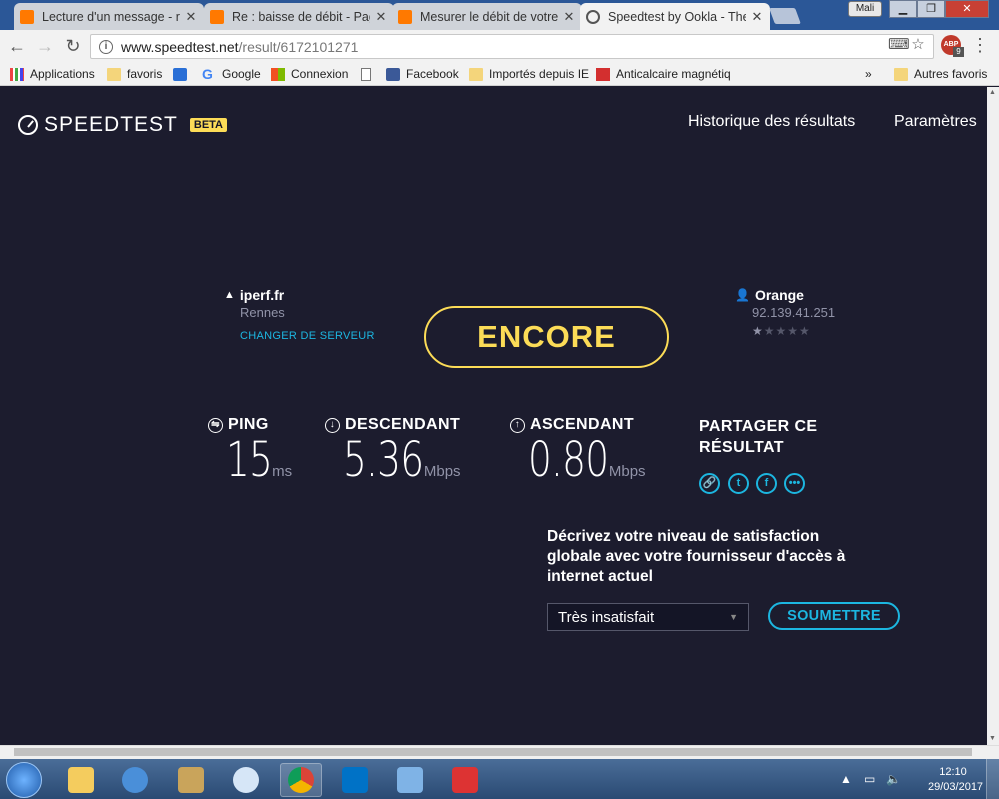  I want to click on bookmark-apps: Applications, so click(52, 74).